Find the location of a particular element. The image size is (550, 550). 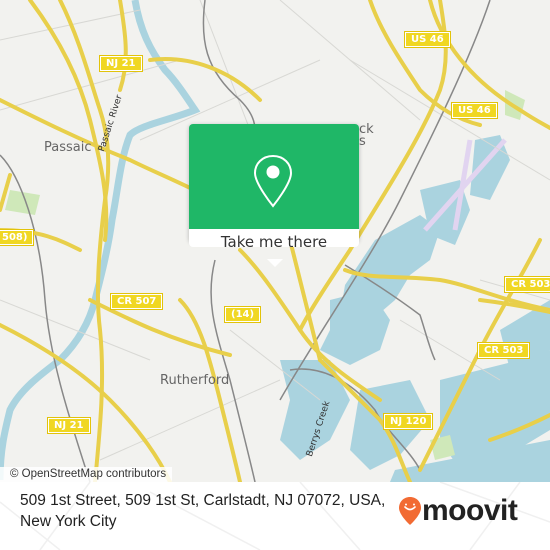

map-attribution: © OpenStreetMap contributors is located at coordinates (86, 474).